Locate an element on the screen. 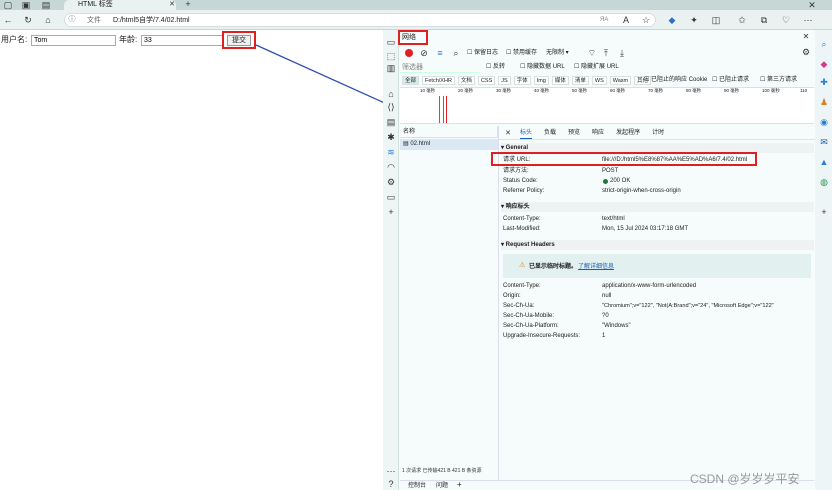  tools-icon: ✚ is located at coordinates (824, 82).